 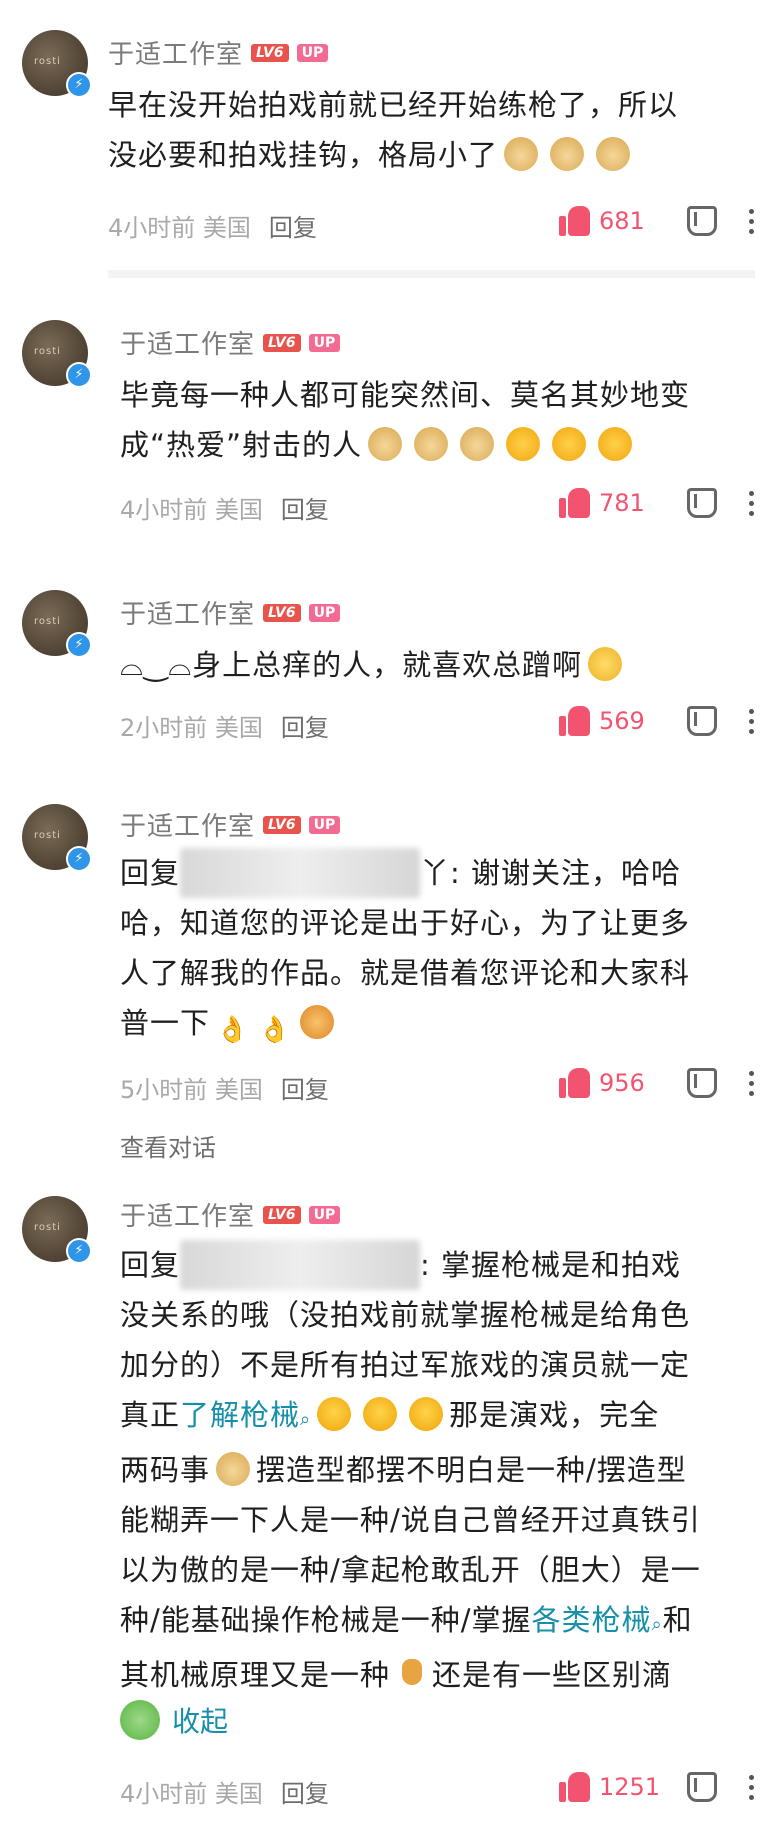 What do you see at coordinates (240, 1415) in the screenshot?
I see `search-link: 了解枪械` at bounding box center [240, 1415].